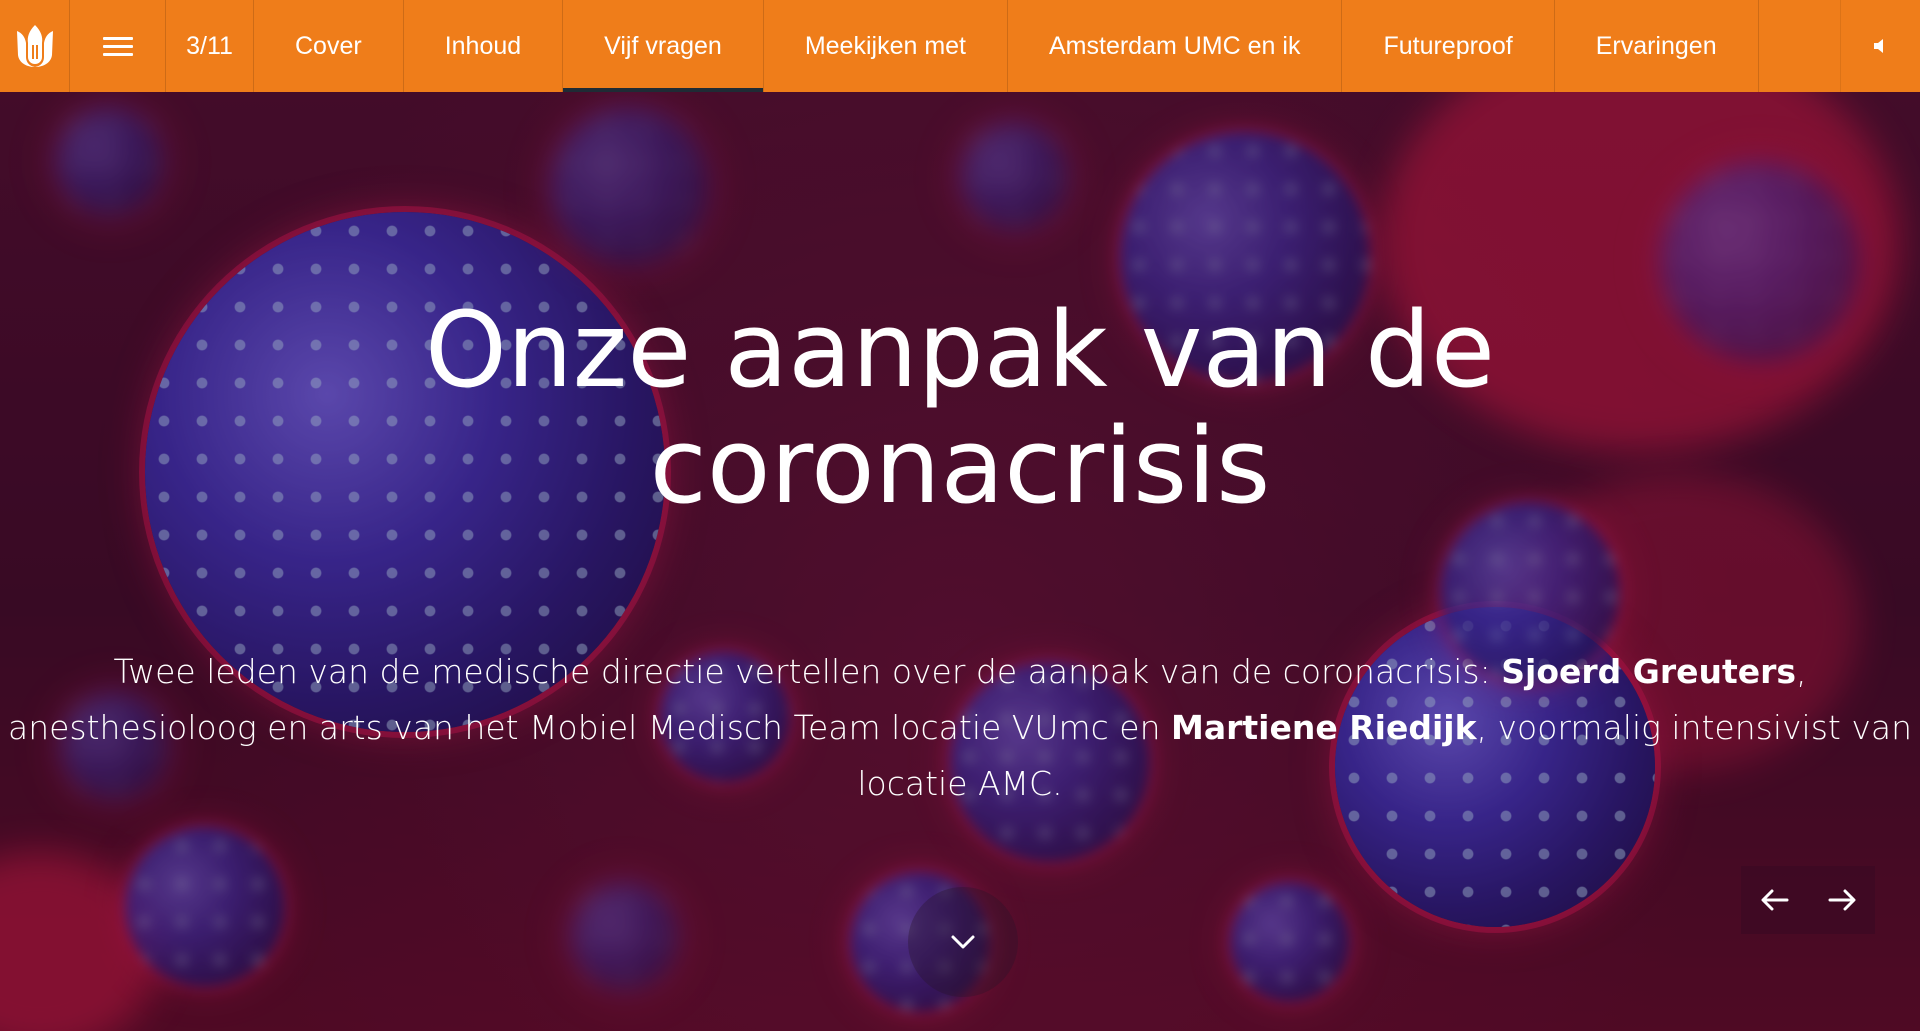 This screenshot has width=1920, height=1031. Describe the element at coordinates (329, 46) in the screenshot. I see `tab-cover: Cover` at that location.